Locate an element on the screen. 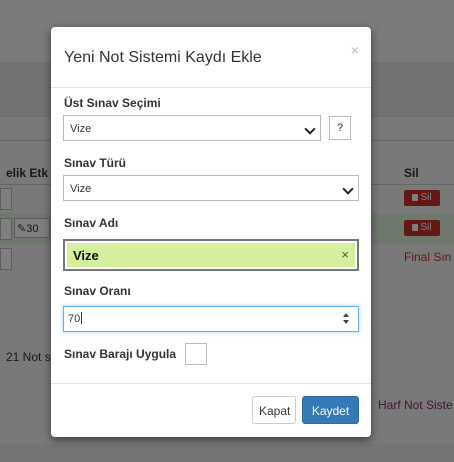 Image resolution: width=454 pixels, height=462 pixels. text-caret is located at coordinates (82, 318).